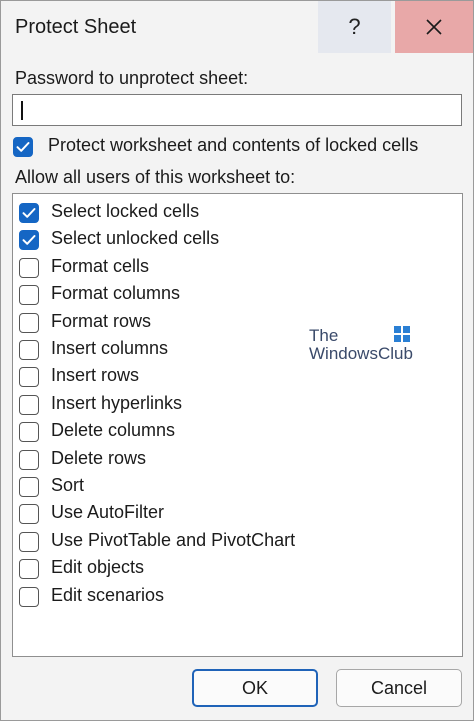 The image size is (474, 721). What do you see at coordinates (399, 688) in the screenshot?
I see `cancel-button: Cancel` at bounding box center [399, 688].